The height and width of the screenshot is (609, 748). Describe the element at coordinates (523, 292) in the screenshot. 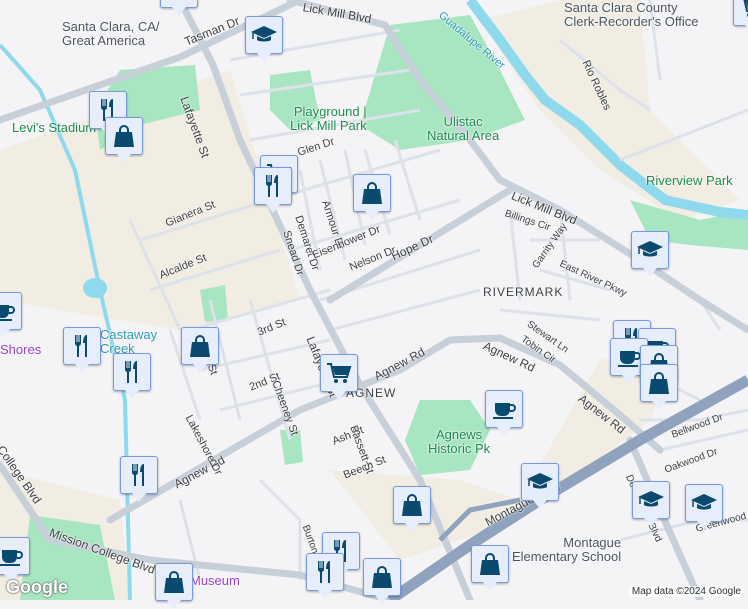

I see `neighborhood-label: RIVERMARK` at that location.